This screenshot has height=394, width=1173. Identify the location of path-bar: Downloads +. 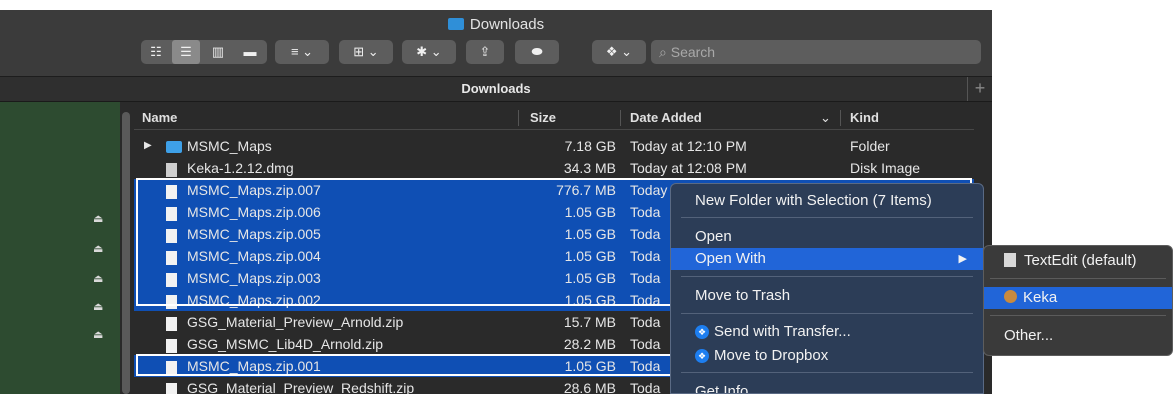
(496, 89).